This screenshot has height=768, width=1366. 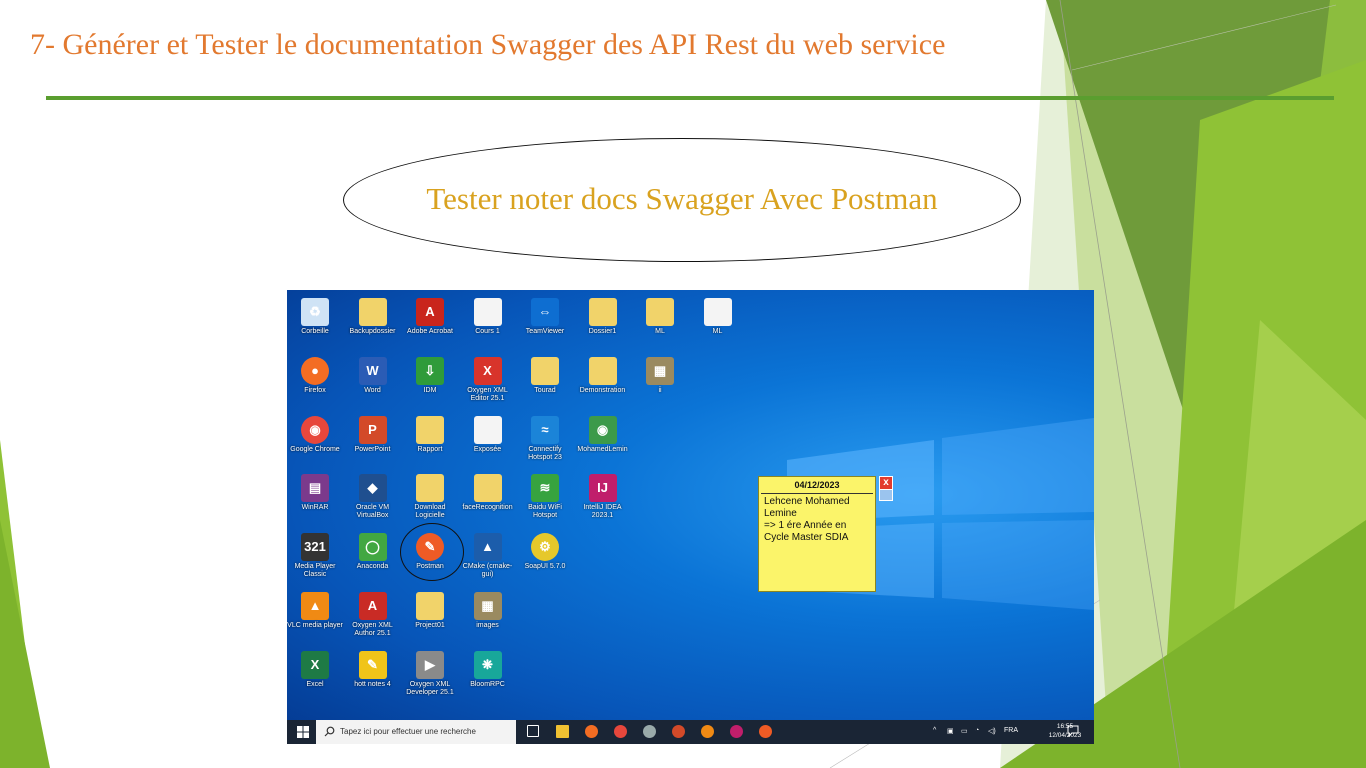 What do you see at coordinates (886, 495) in the screenshot?
I see `sticky-note-minimize-button` at bounding box center [886, 495].